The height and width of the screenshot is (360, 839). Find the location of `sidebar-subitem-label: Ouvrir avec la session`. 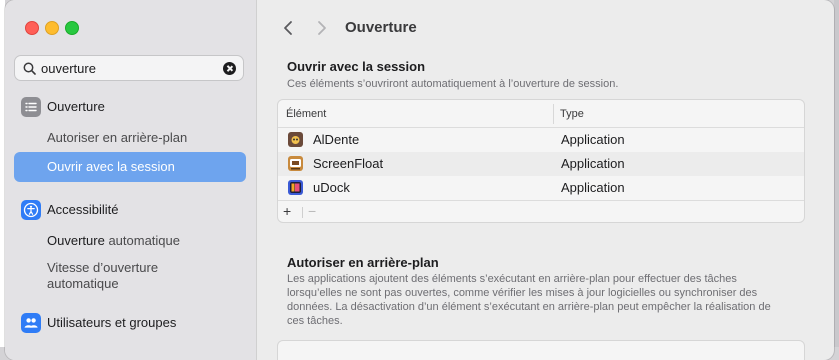

sidebar-subitem-label: Ouvrir avec la session is located at coordinates (111, 166).